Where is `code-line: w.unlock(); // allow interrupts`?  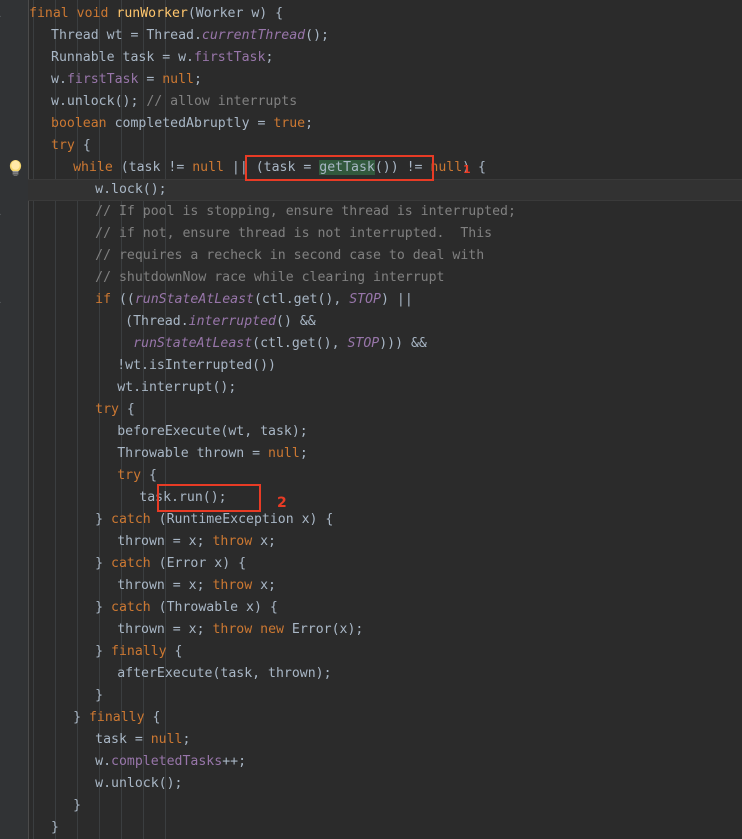 code-line: w.unlock(); // allow interrupts is located at coordinates (174, 102).